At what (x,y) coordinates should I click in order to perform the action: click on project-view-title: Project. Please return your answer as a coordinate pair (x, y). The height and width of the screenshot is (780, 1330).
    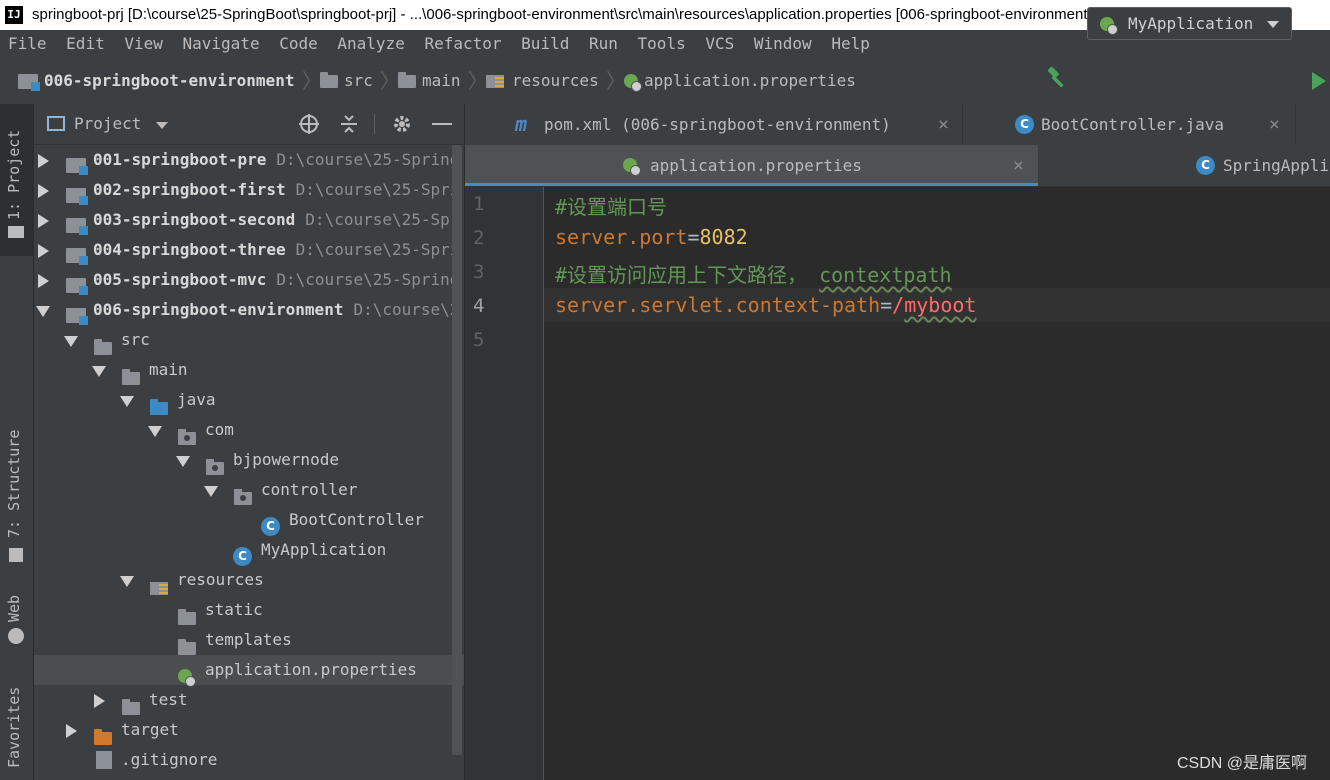
    Looking at the image, I should click on (107, 124).